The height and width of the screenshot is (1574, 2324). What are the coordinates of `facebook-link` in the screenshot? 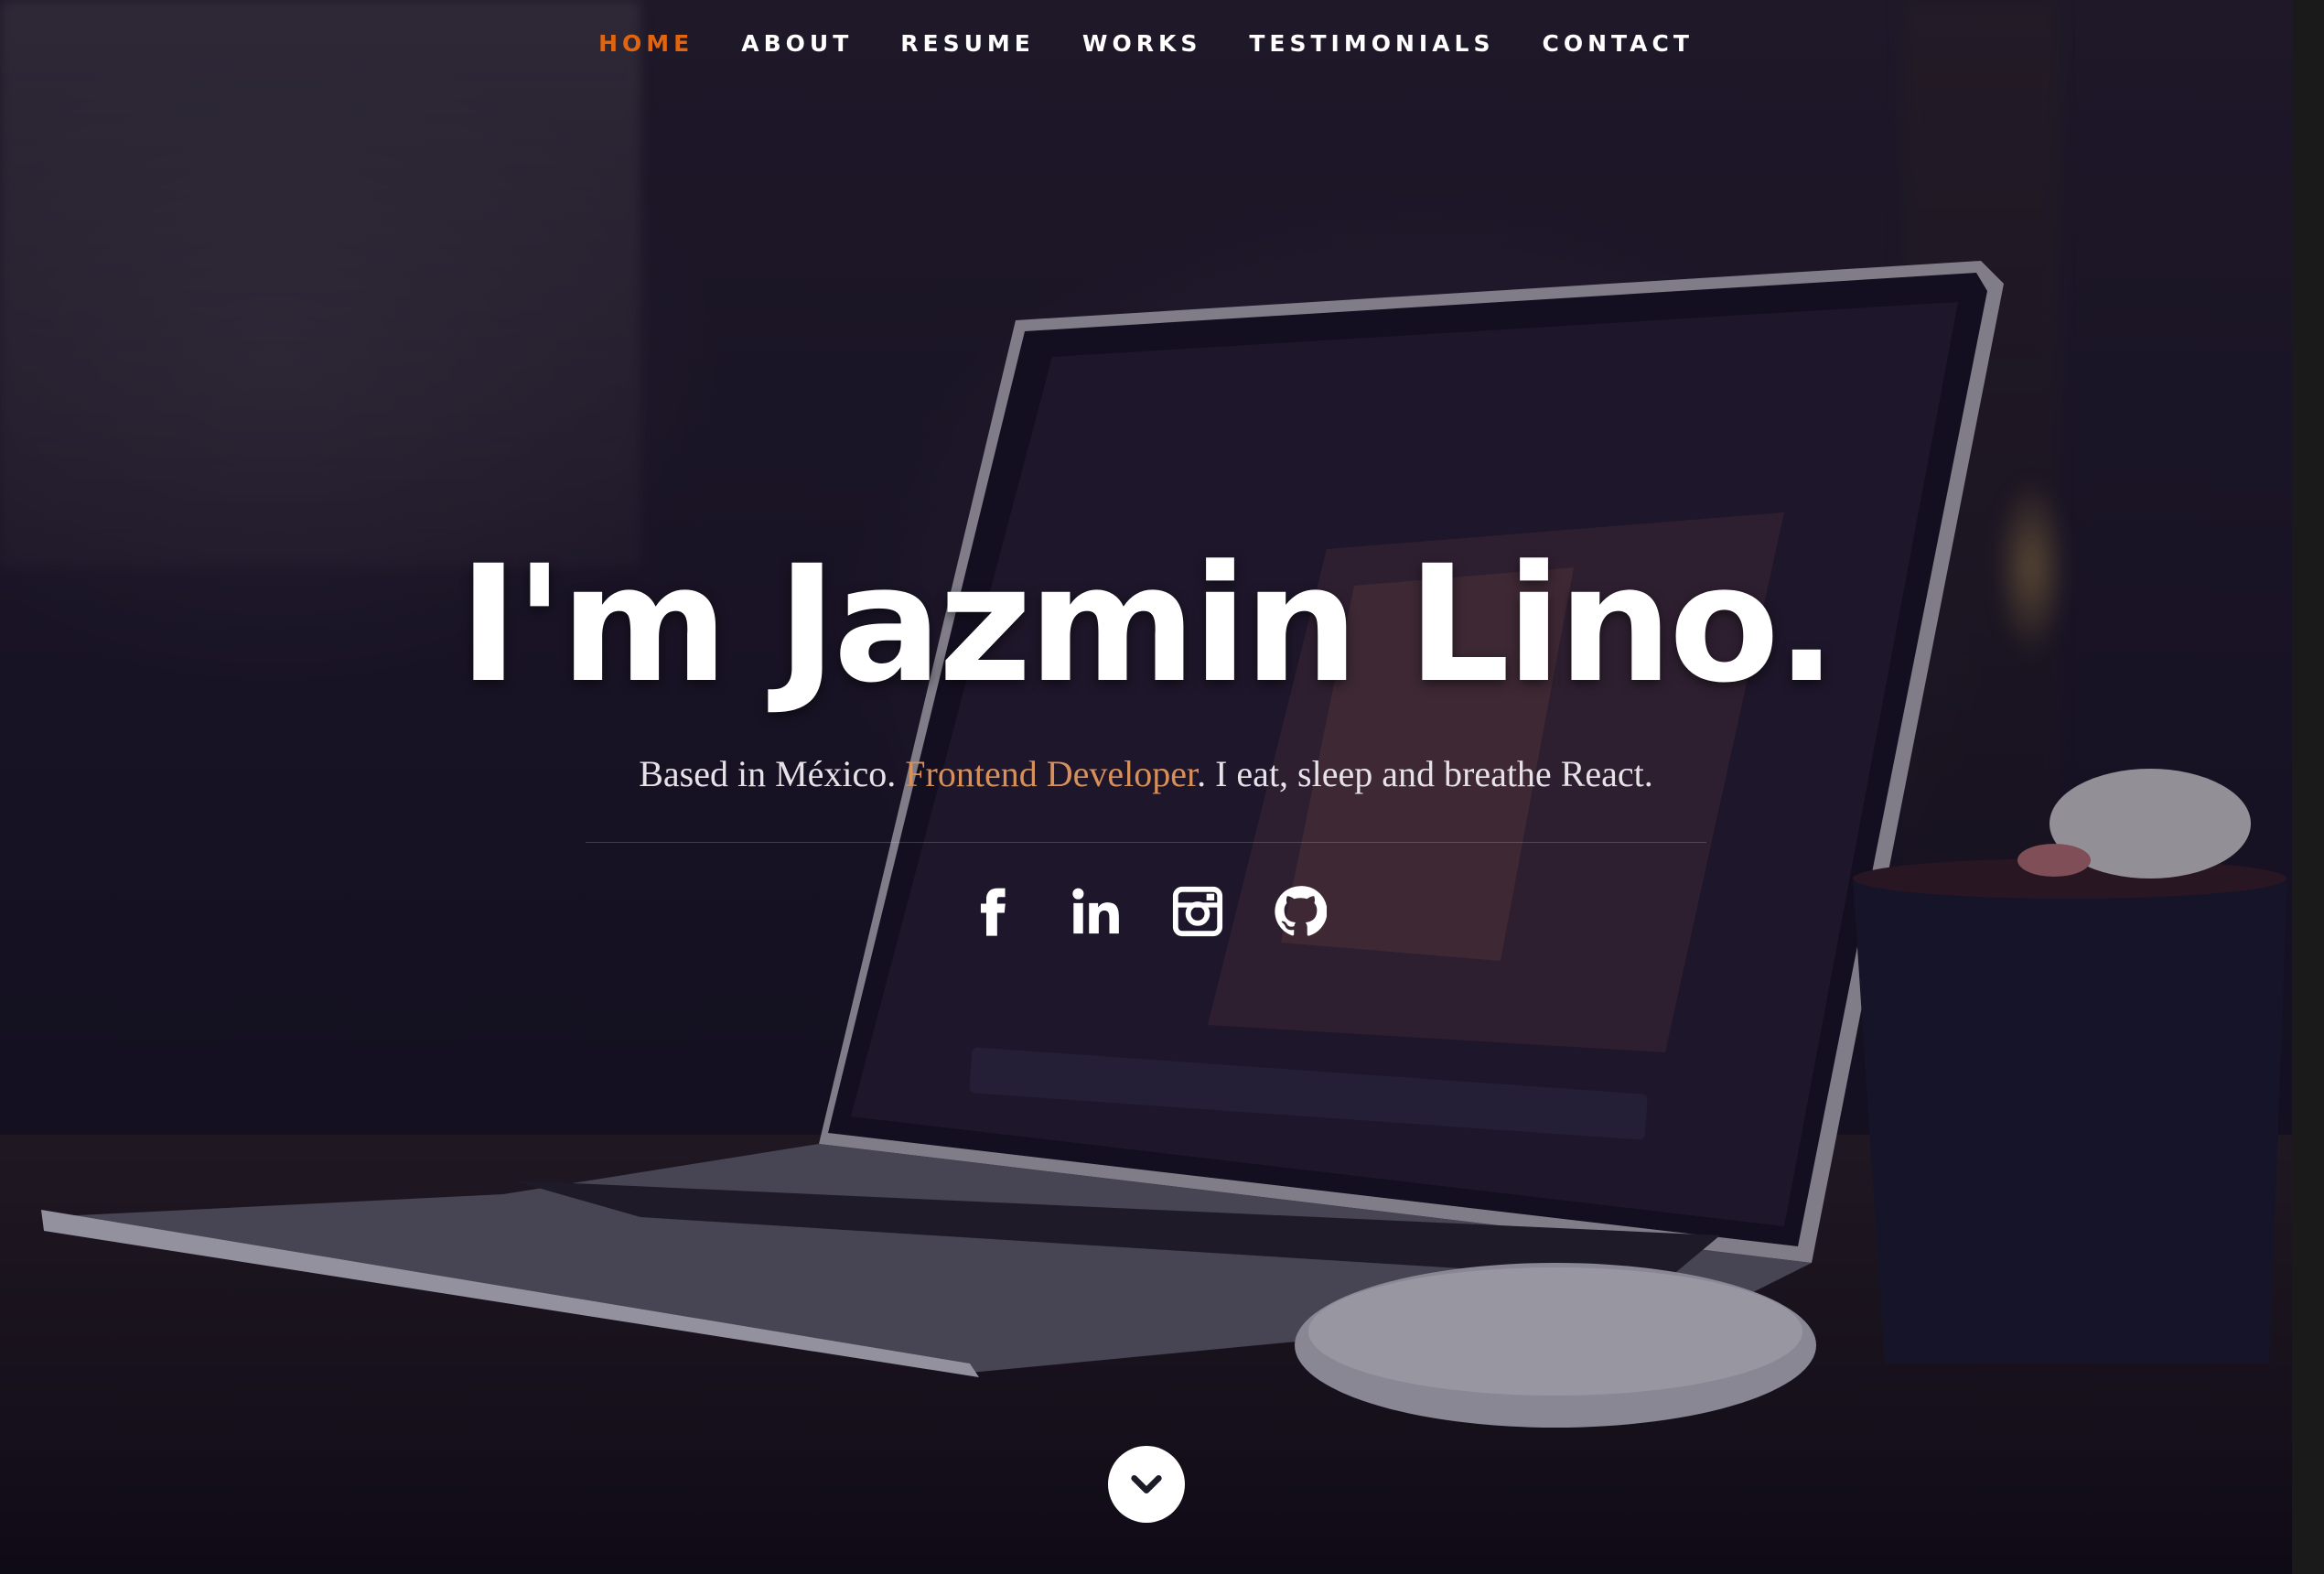 It's located at (992, 911).